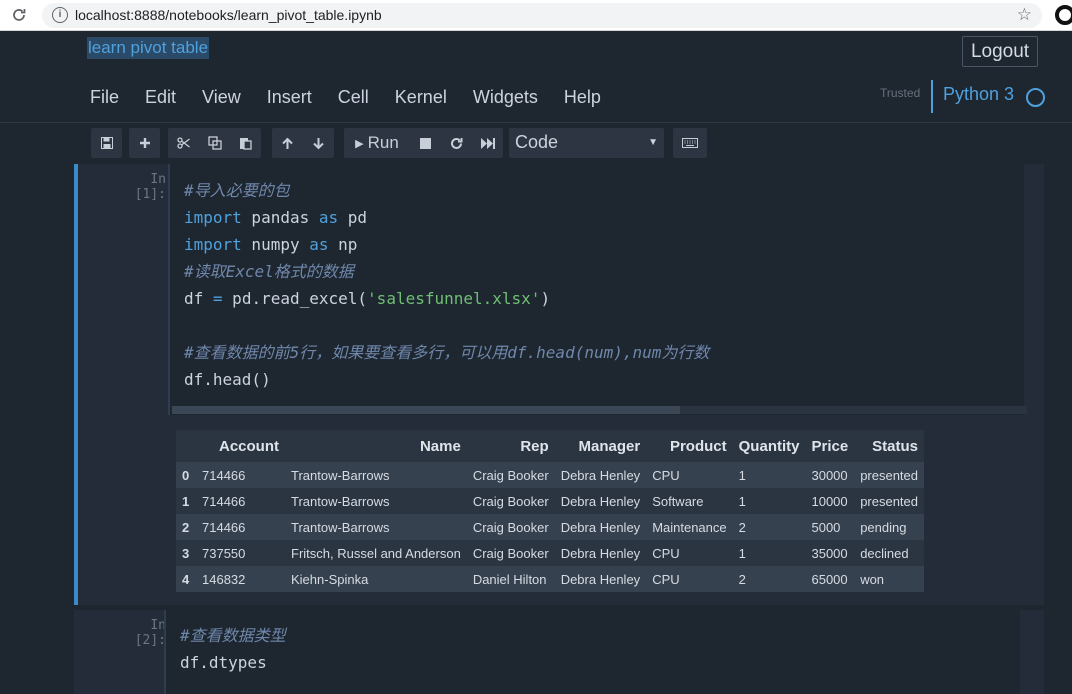  Describe the element at coordinates (510, 579) in the screenshot. I see `table-cell: Daniel Hilton` at that location.